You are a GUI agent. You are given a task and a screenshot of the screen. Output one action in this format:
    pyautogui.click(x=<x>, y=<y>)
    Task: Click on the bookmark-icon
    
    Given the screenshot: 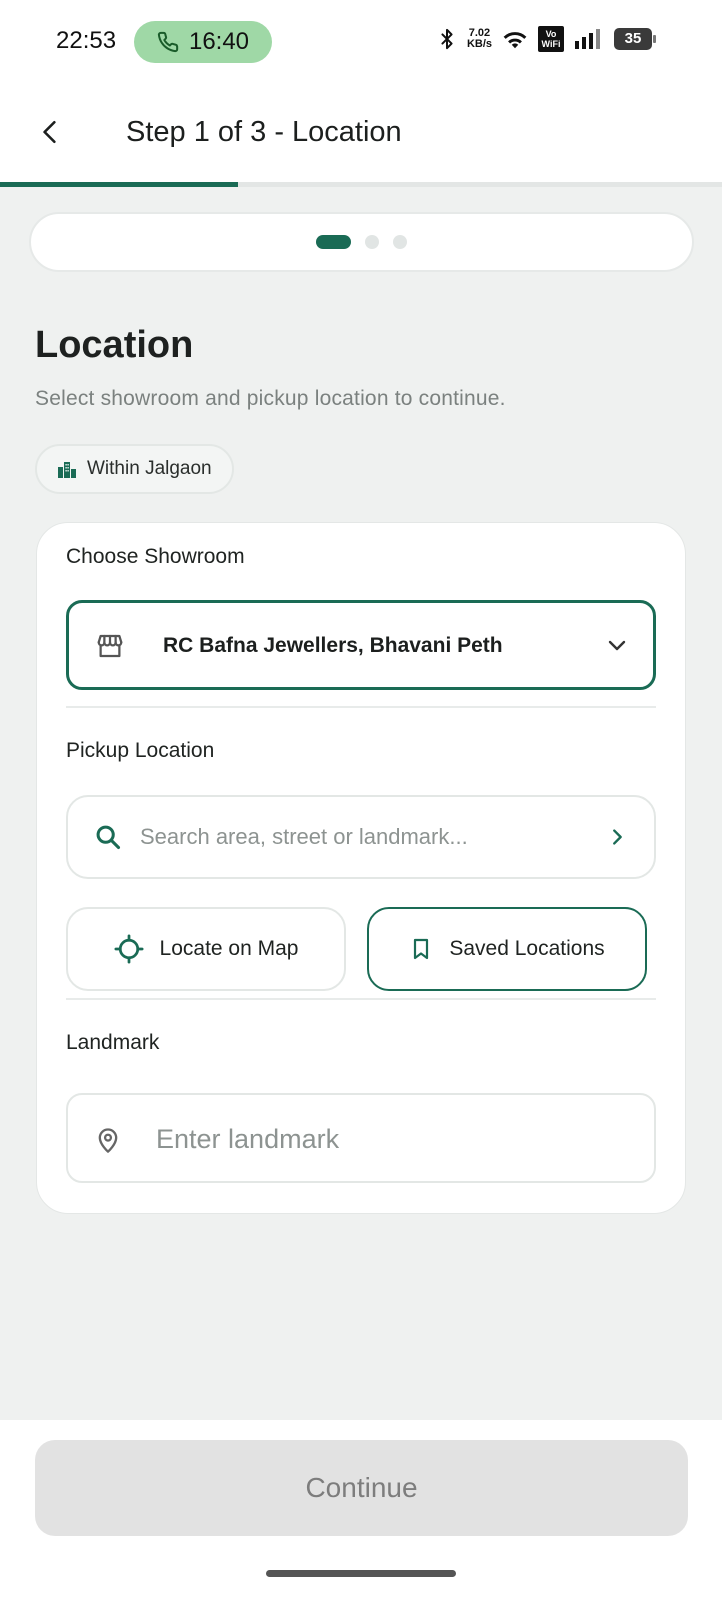 What is the action you would take?
    pyautogui.click(x=421, y=949)
    